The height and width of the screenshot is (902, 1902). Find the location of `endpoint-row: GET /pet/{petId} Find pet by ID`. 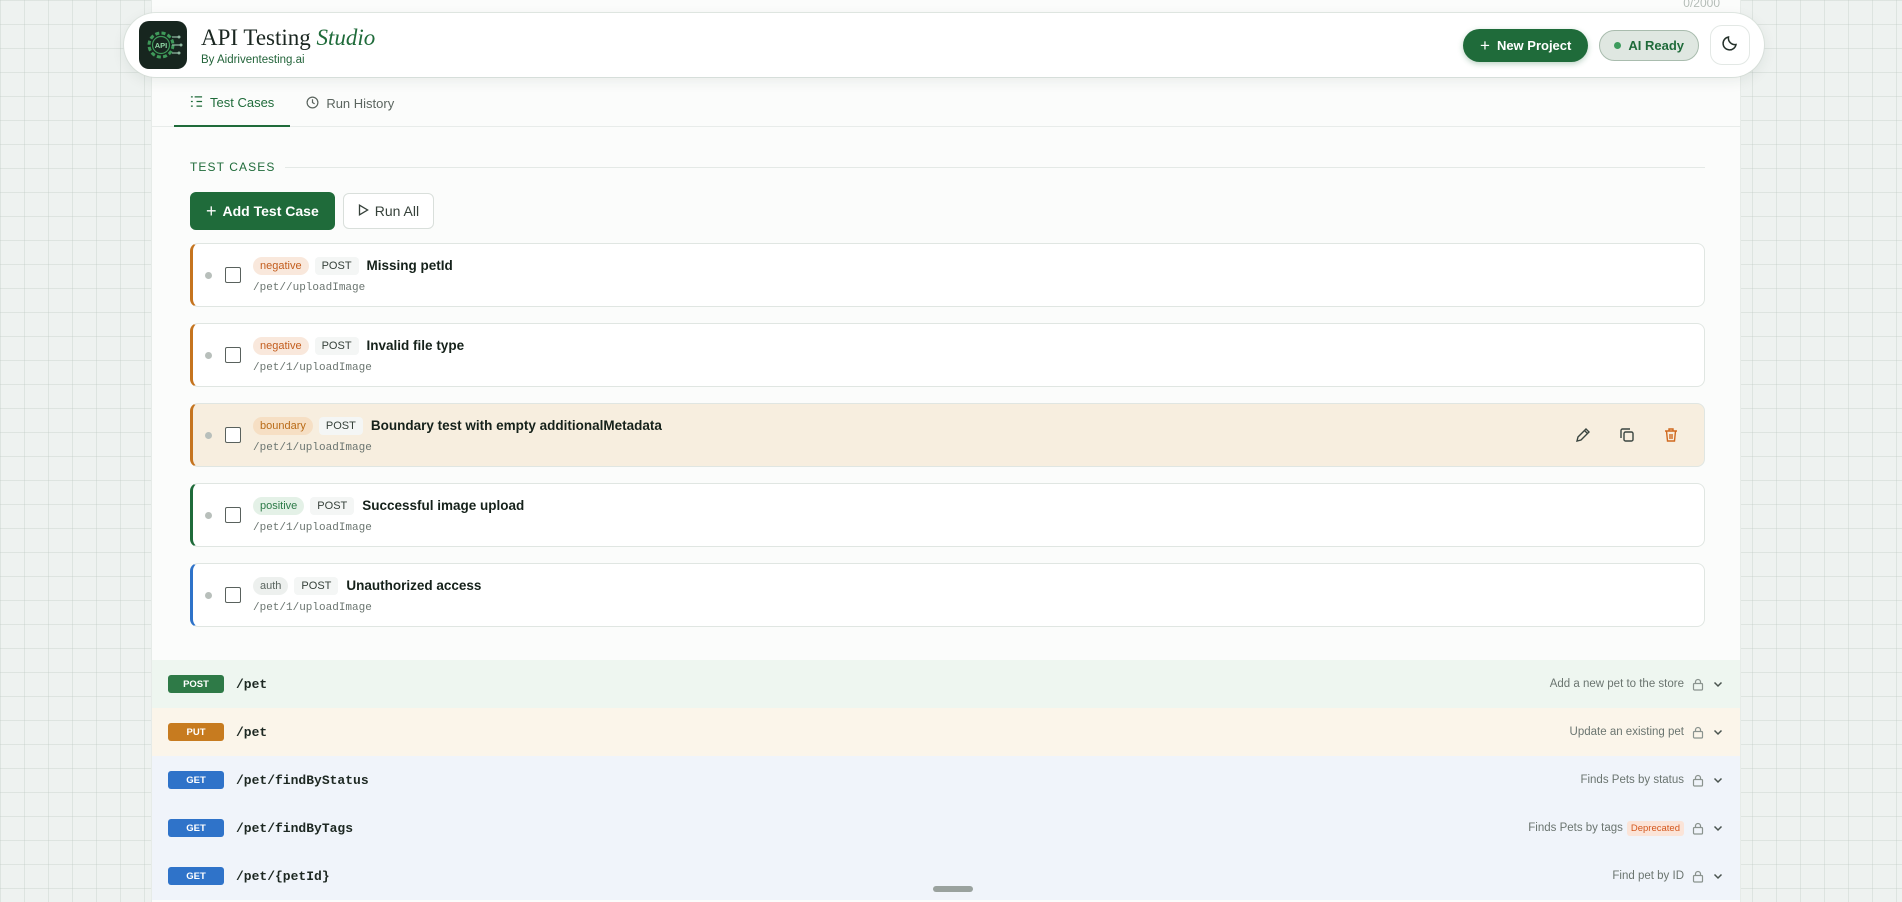

endpoint-row: GET /pet/{petId} Find pet by ID is located at coordinates (946, 876).